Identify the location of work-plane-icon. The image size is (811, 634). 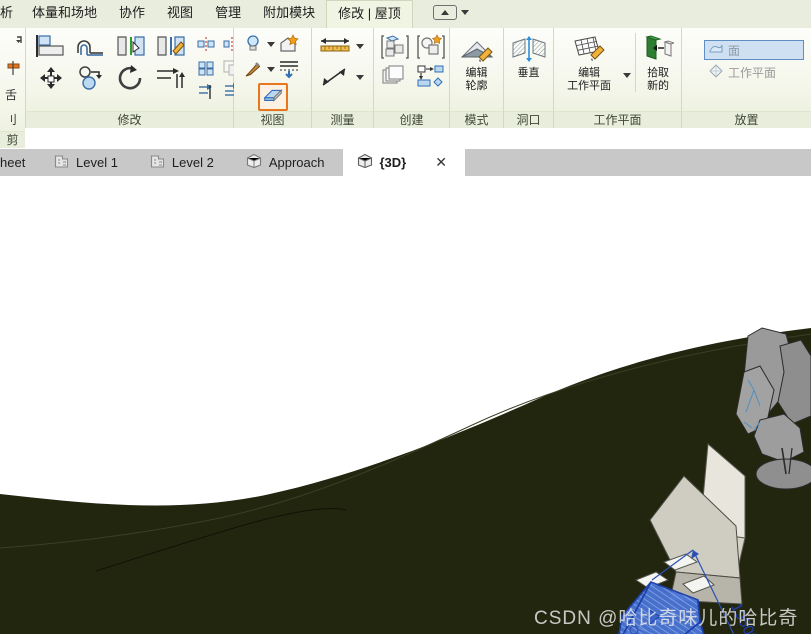
(716, 72).